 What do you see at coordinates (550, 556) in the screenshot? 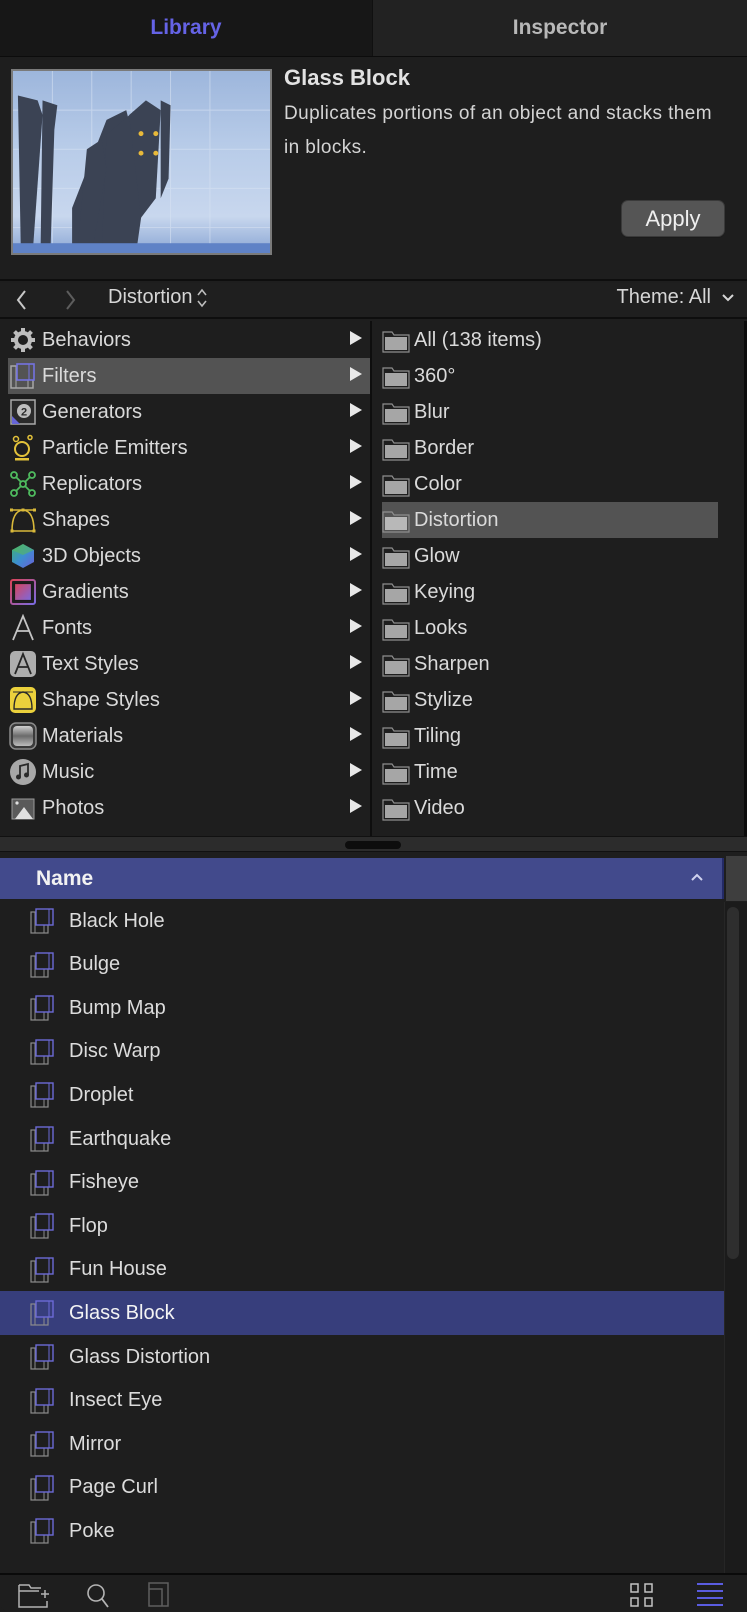
I see `subcategory-item: Glow` at bounding box center [550, 556].